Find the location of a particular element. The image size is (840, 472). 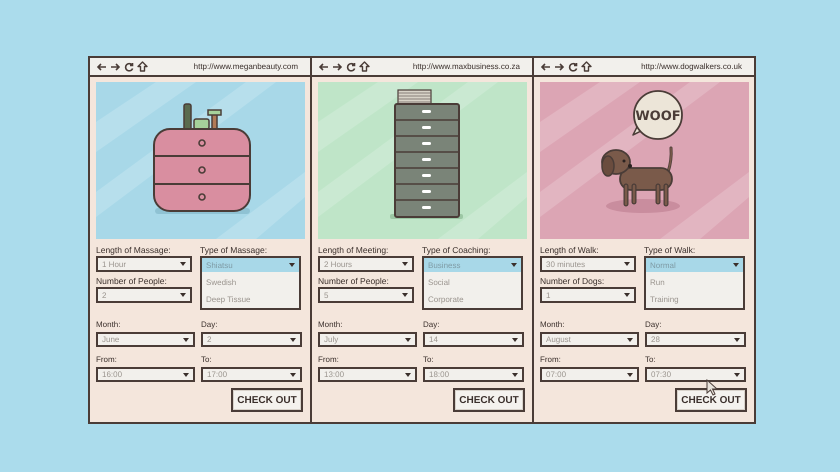

url-text: http://www.dogwalkers.co.uk is located at coordinates (691, 66).